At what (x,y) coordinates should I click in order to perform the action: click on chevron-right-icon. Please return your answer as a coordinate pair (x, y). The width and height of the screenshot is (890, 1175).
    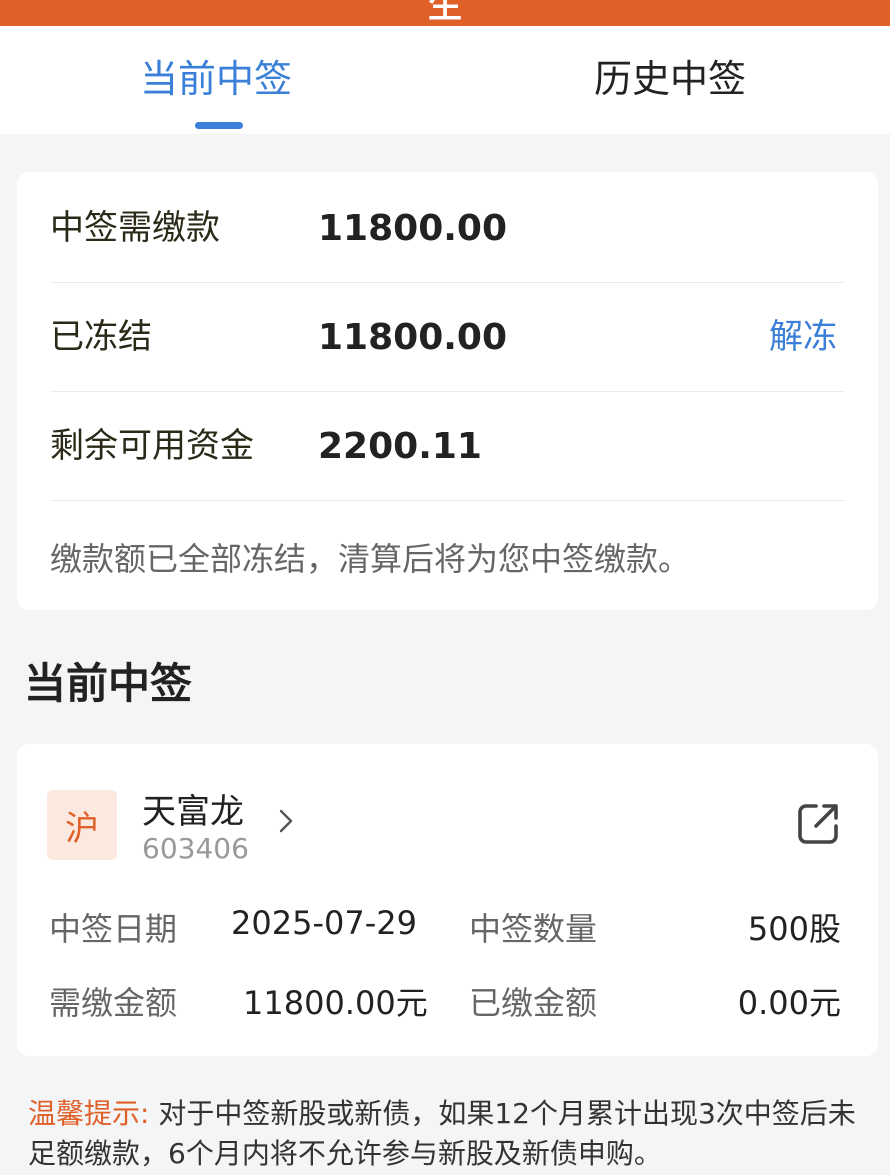
    Looking at the image, I should click on (286, 821).